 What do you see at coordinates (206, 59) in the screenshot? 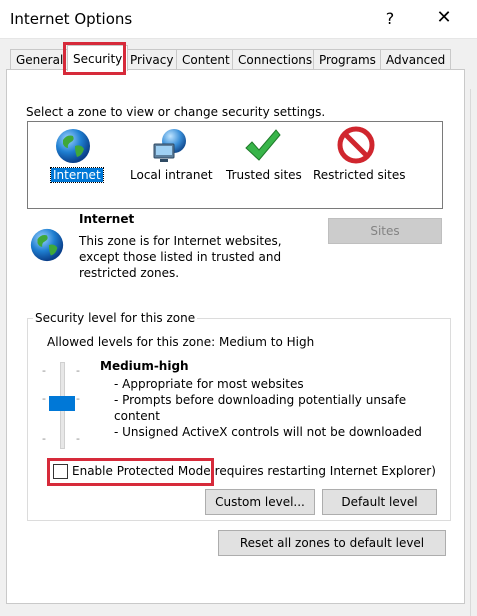
I see `tab-content: Content` at bounding box center [206, 59].